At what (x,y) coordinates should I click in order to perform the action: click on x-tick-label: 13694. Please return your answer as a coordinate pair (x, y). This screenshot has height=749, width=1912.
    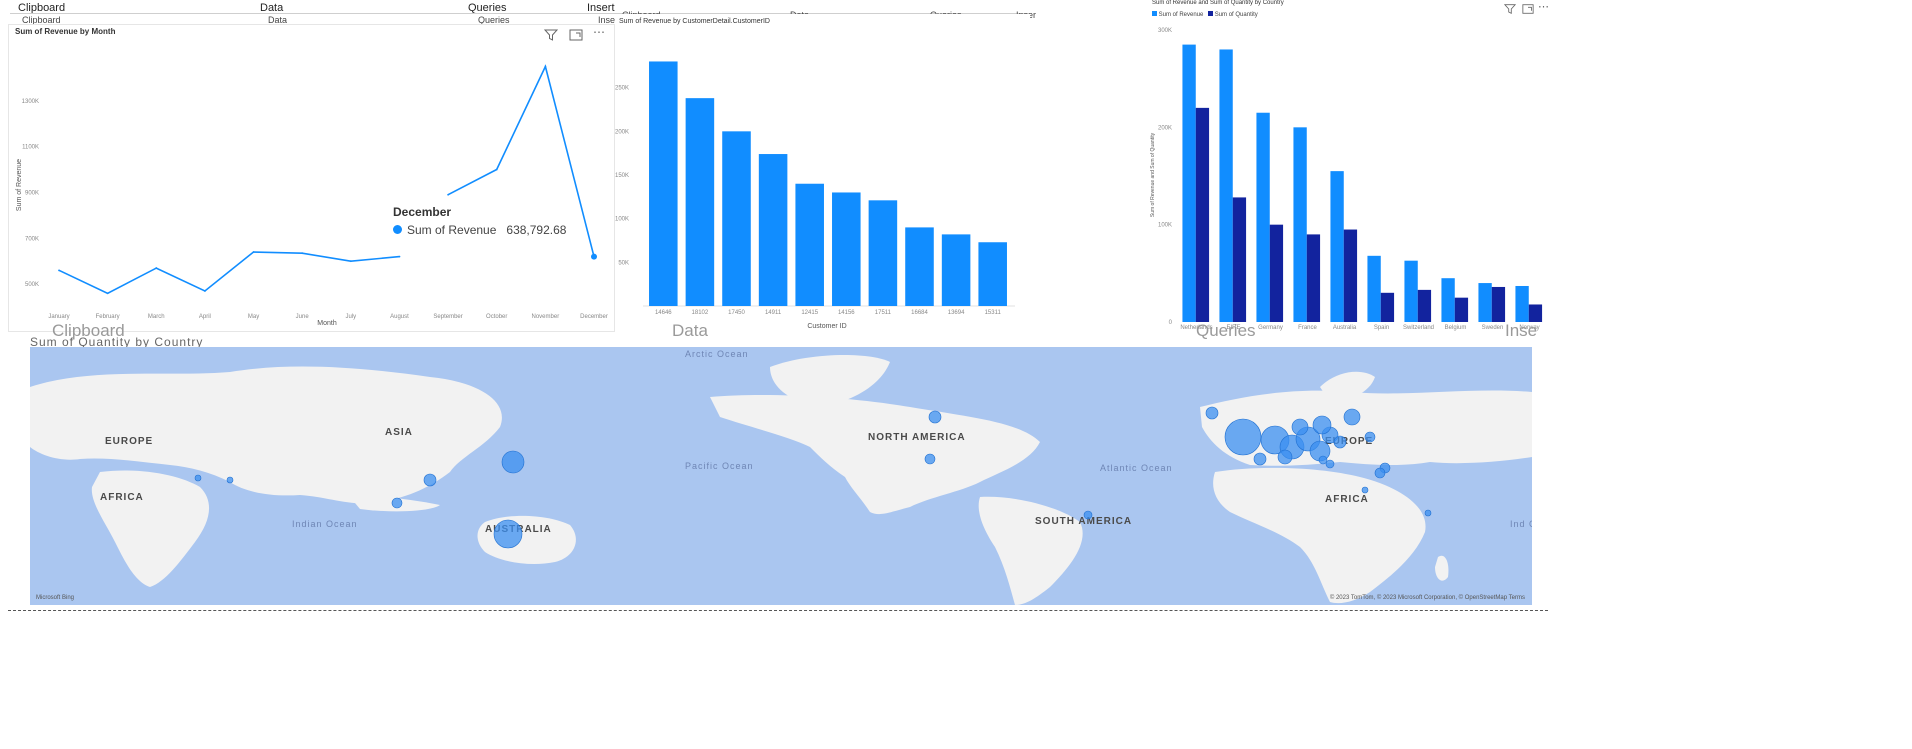
    Looking at the image, I should click on (956, 313).